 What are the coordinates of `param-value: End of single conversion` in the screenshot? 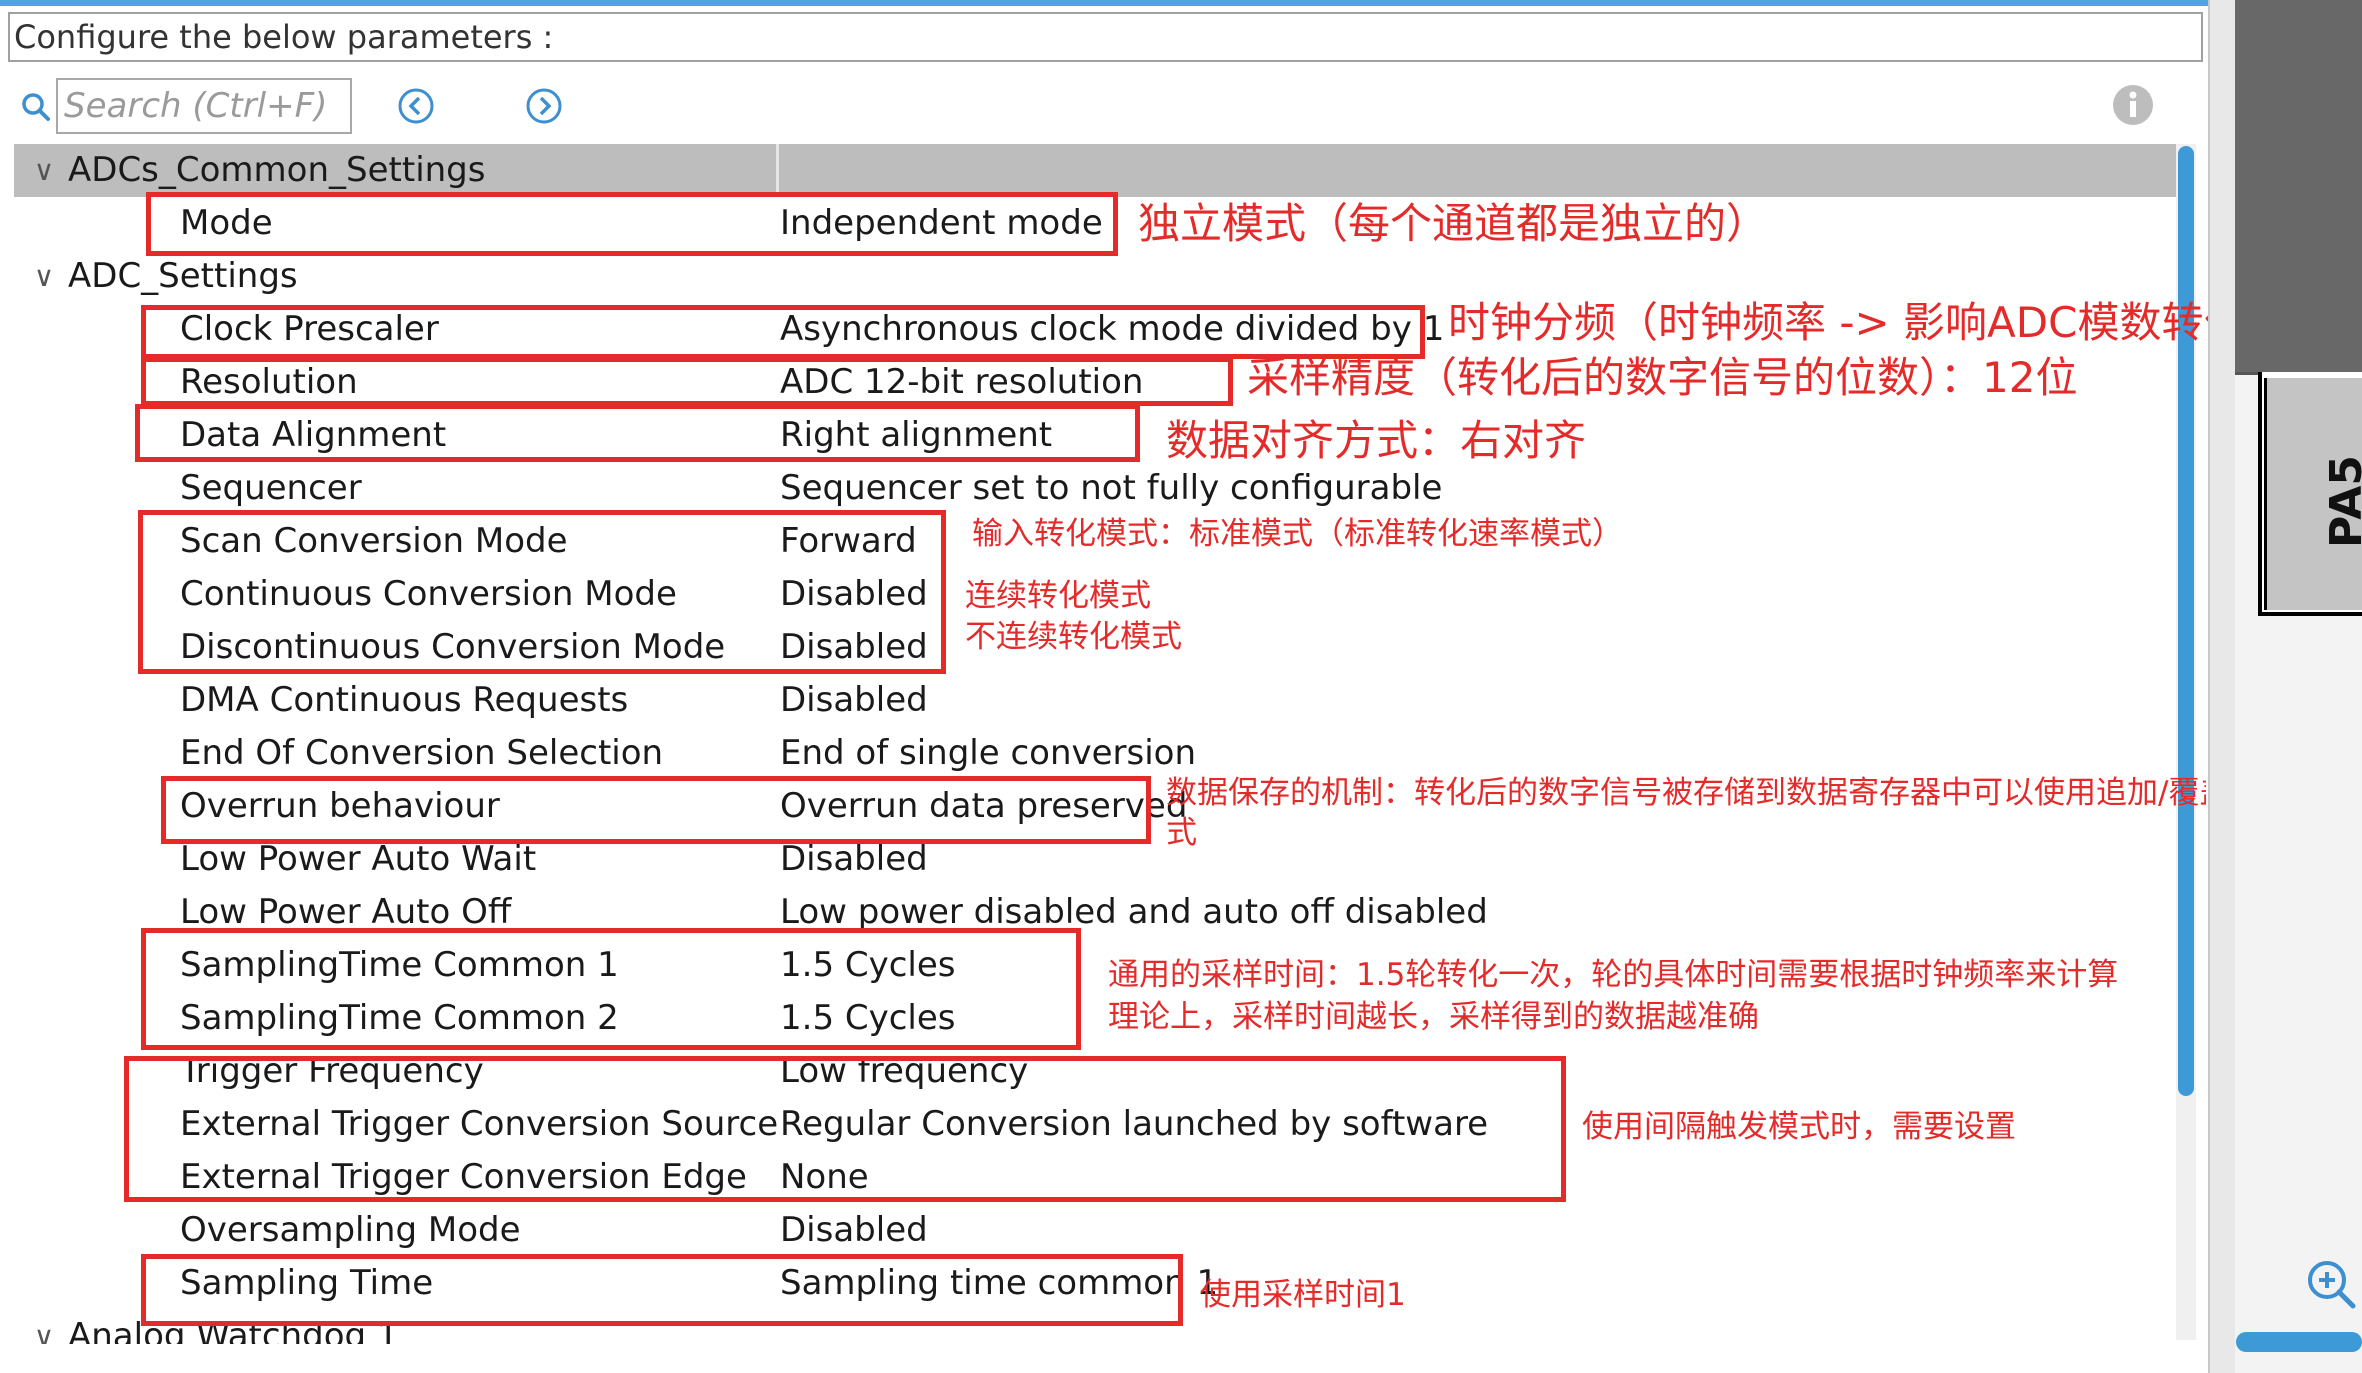 It's located at (988, 753).